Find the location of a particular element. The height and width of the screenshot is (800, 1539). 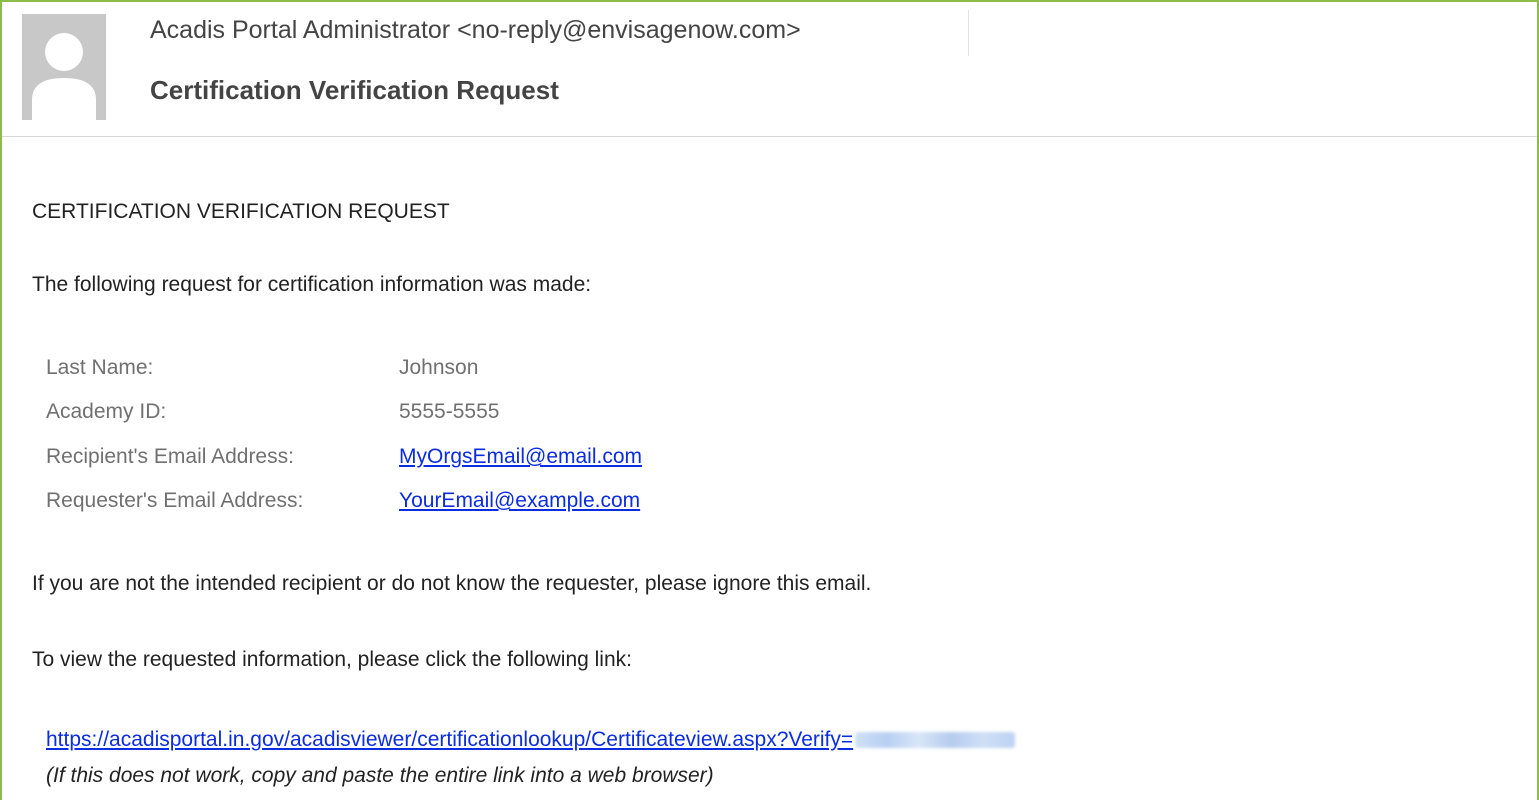

sender-avatar-person-icon is located at coordinates (64, 67).